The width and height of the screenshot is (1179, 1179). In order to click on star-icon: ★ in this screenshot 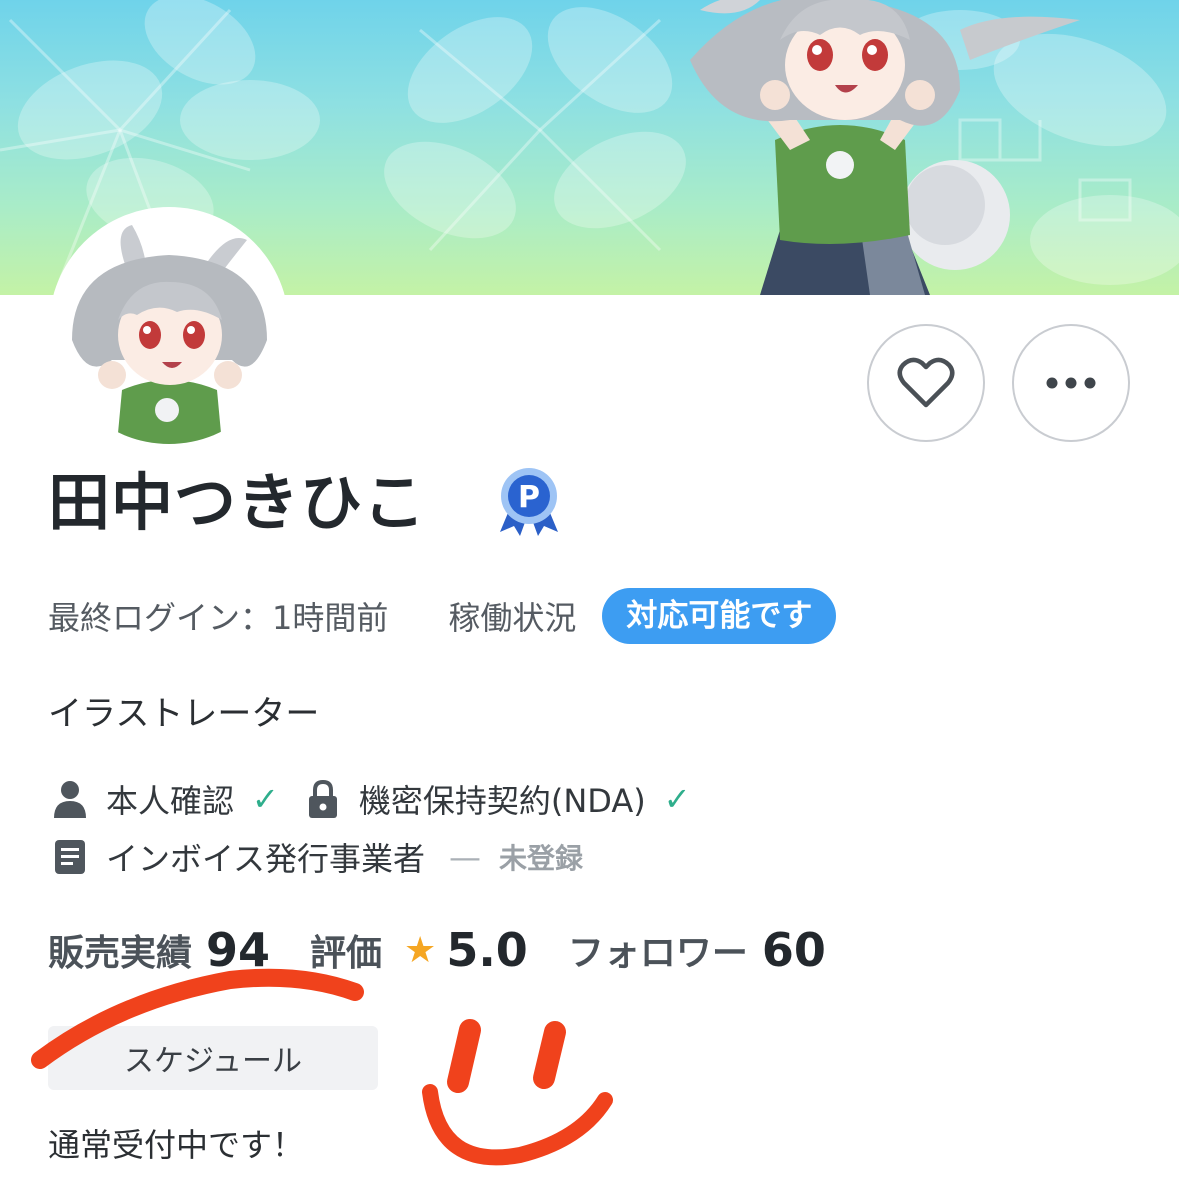, I will do `click(420, 950)`.